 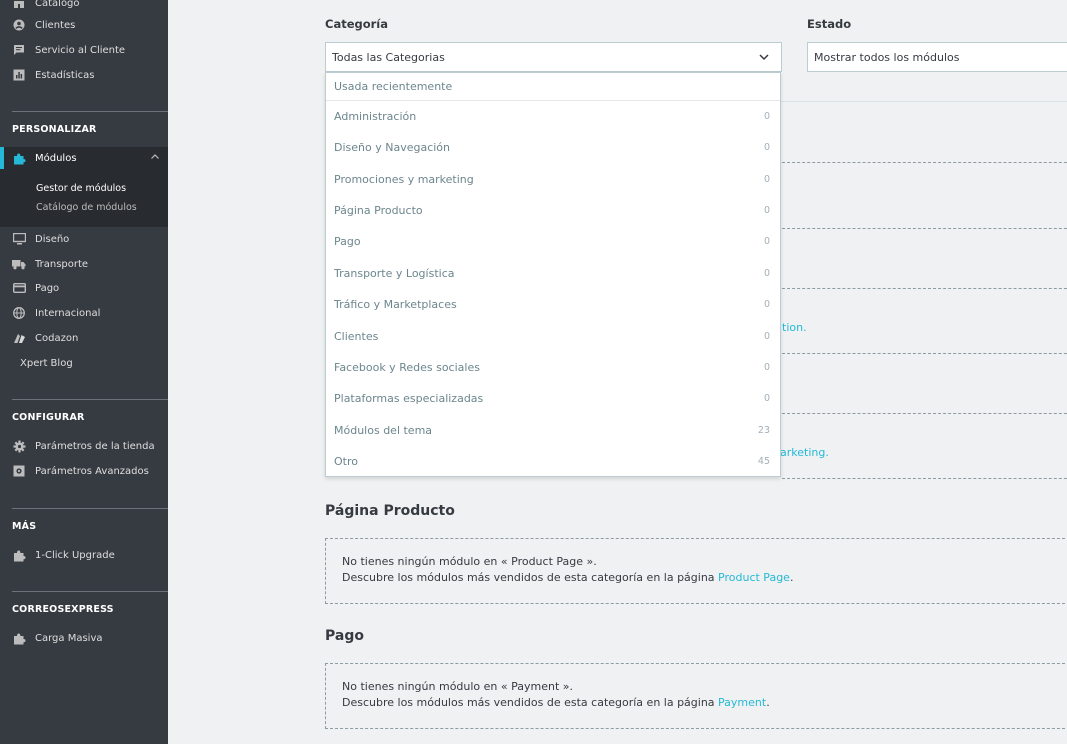 What do you see at coordinates (95, 446) in the screenshot?
I see `sidebar-item-label: Parámetros de la tienda` at bounding box center [95, 446].